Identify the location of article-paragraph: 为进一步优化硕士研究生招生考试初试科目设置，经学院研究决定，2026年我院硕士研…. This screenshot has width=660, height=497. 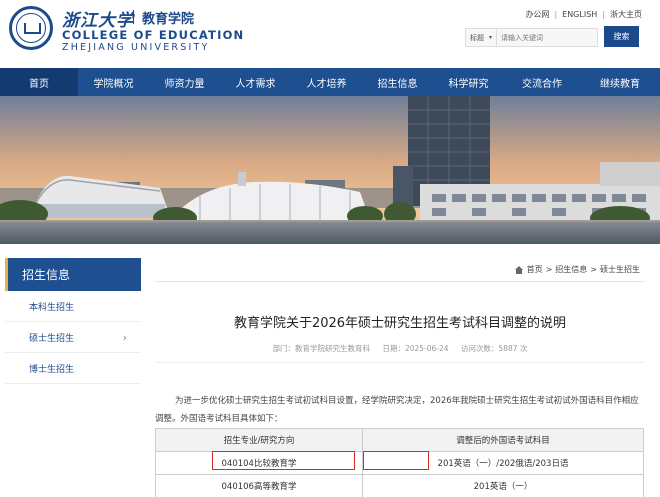
(397, 410).